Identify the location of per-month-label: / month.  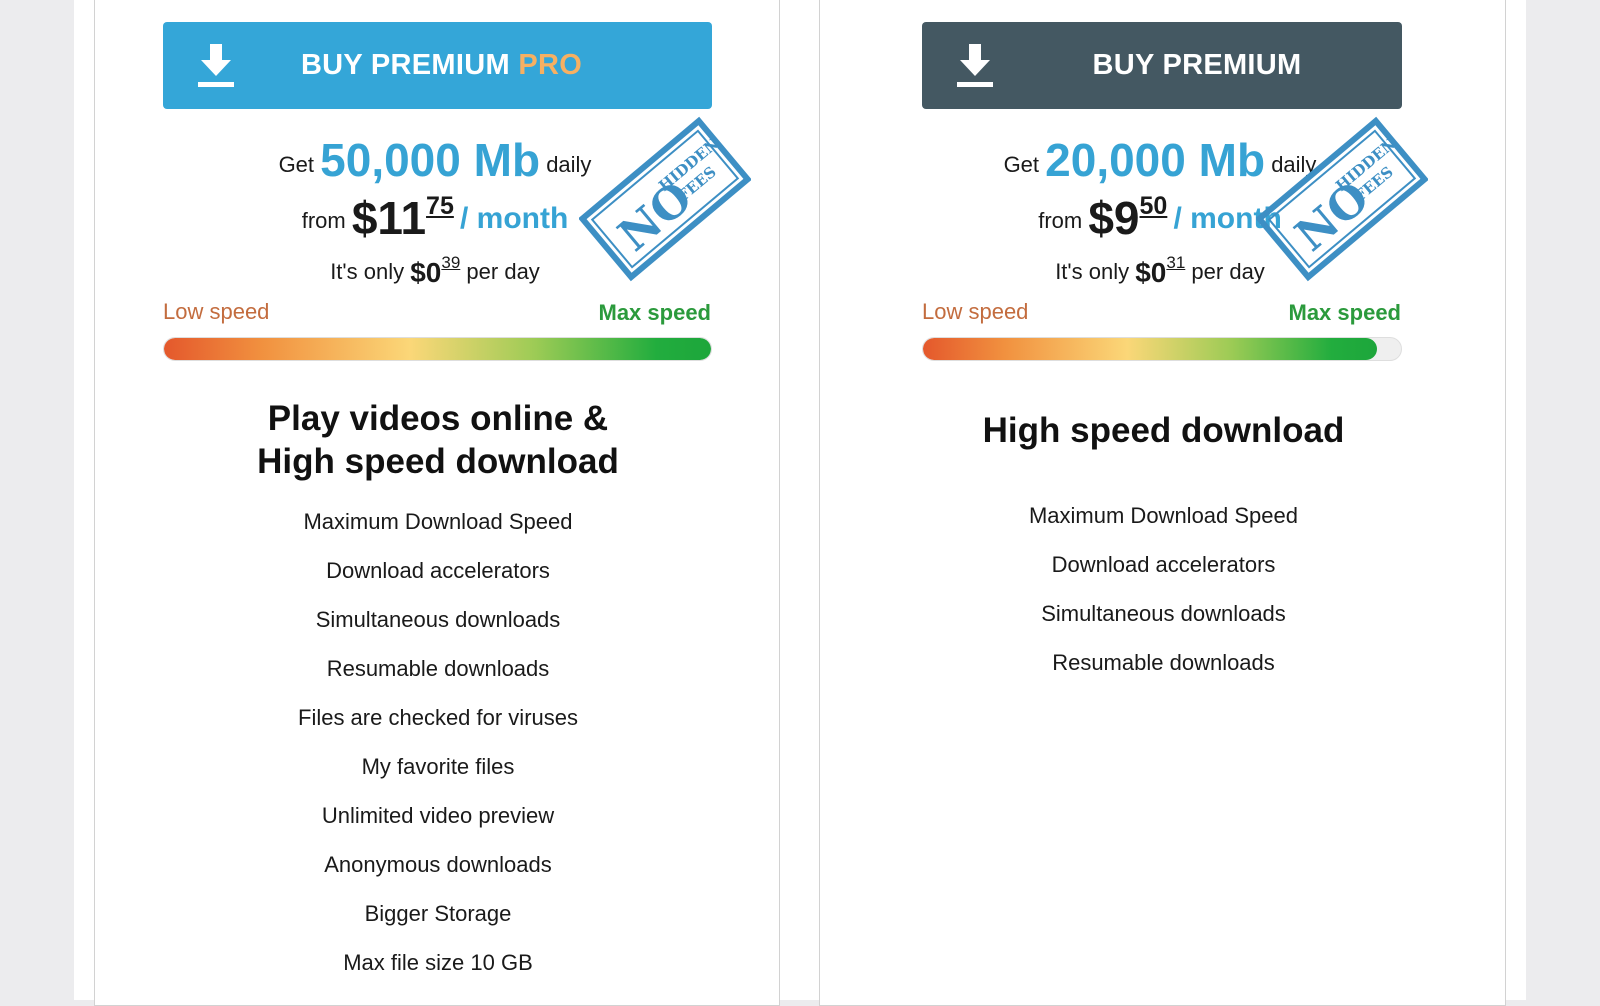
(514, 218).